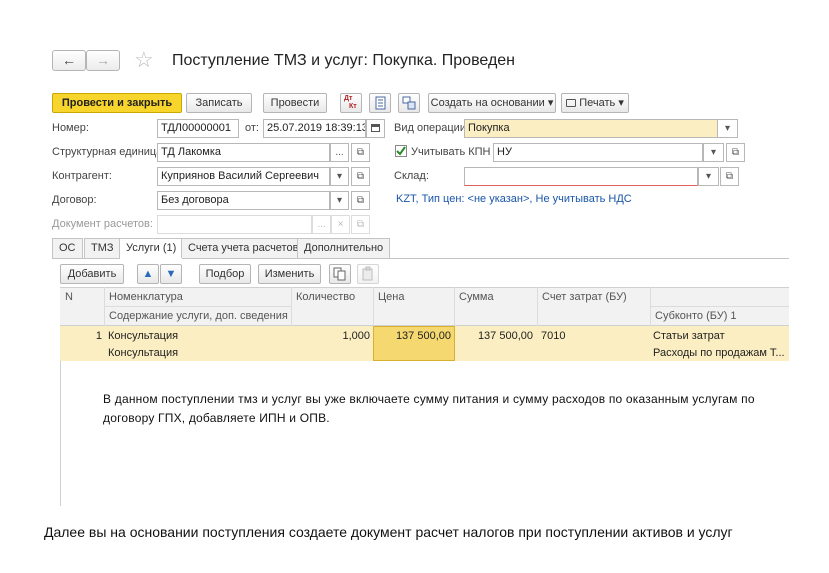 The image size is (829, 573). What do you see at coordinates (289, 274) in the screenshot?
I see `change-button: Изменить` at bounding box center [289, 274].